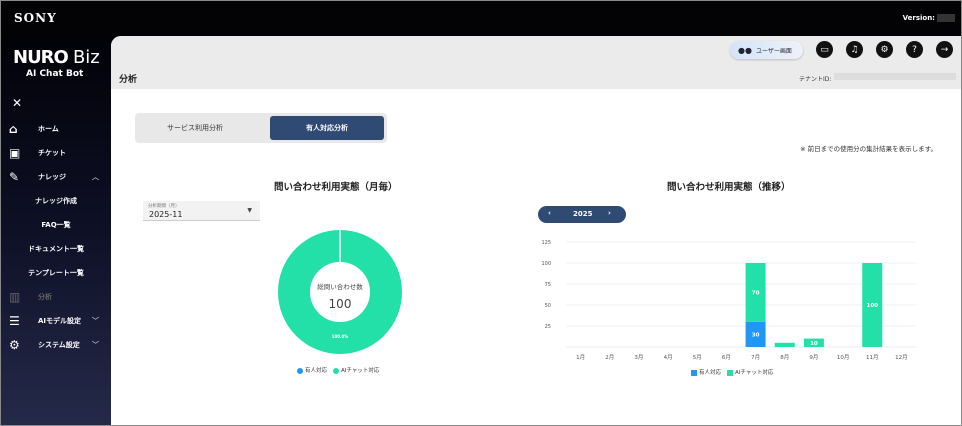  I want to click on x-tick-label: 6月, so click(726, 357).